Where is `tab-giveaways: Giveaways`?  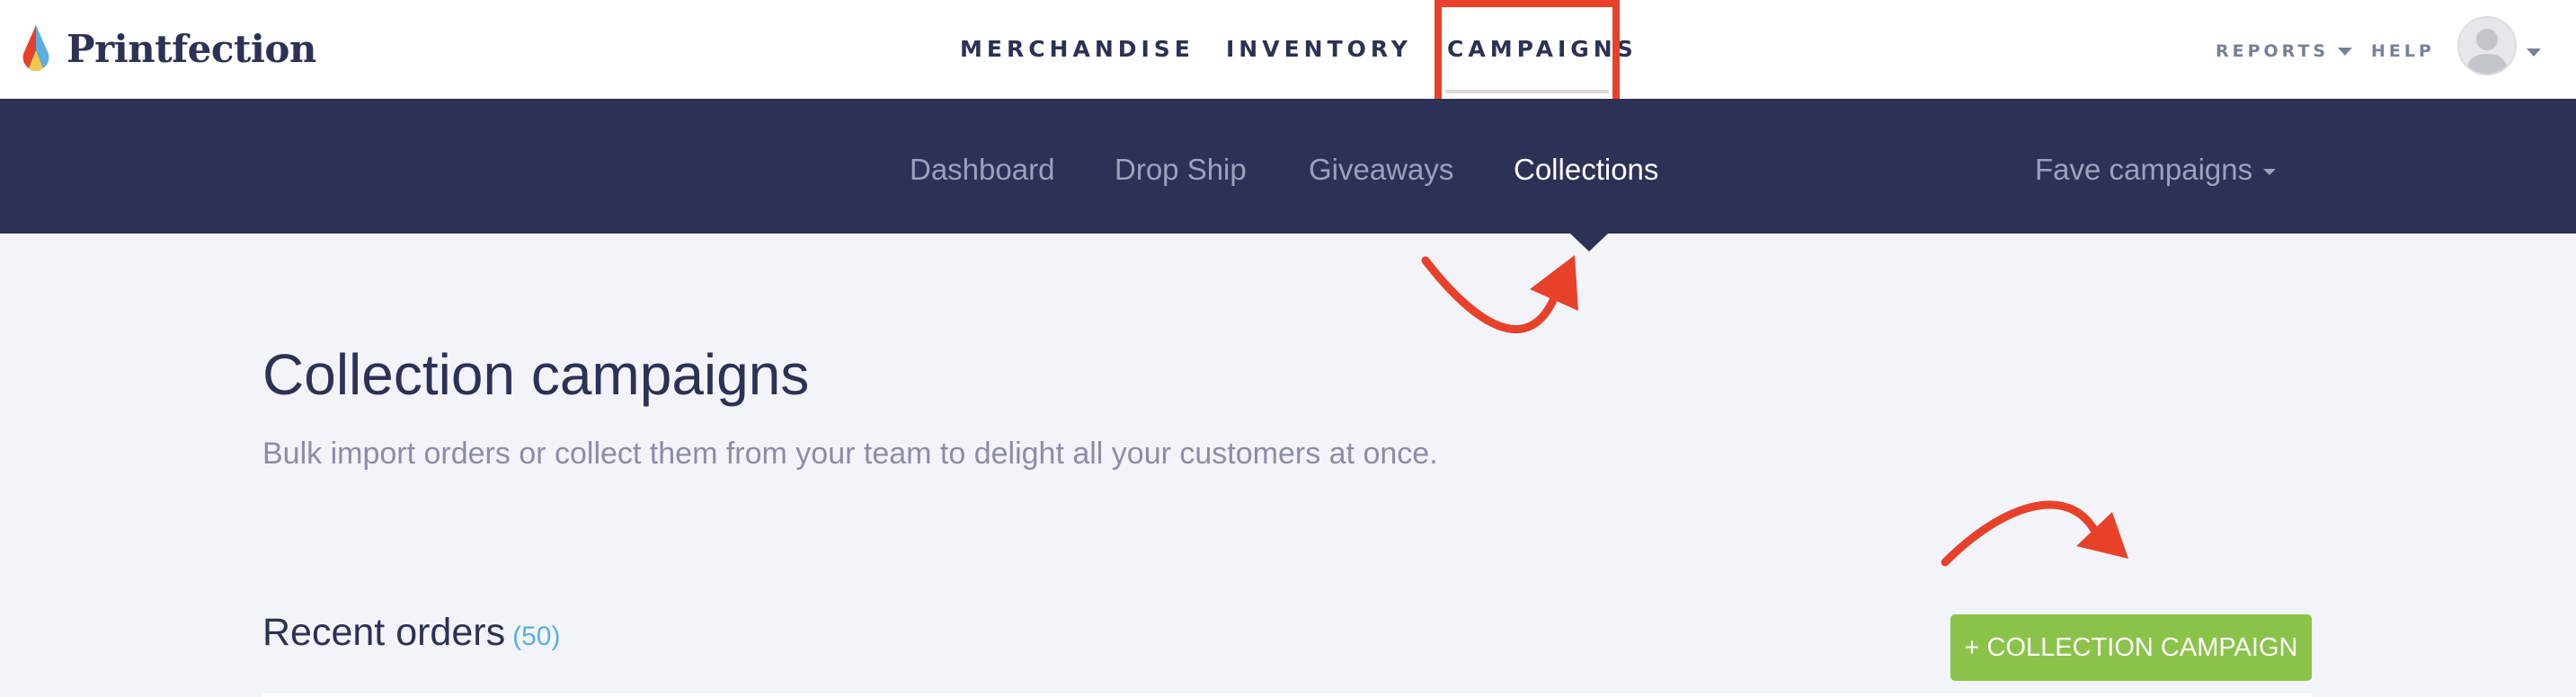 tab-giveaways: Giveaways is located at coordinates (1381, 170).